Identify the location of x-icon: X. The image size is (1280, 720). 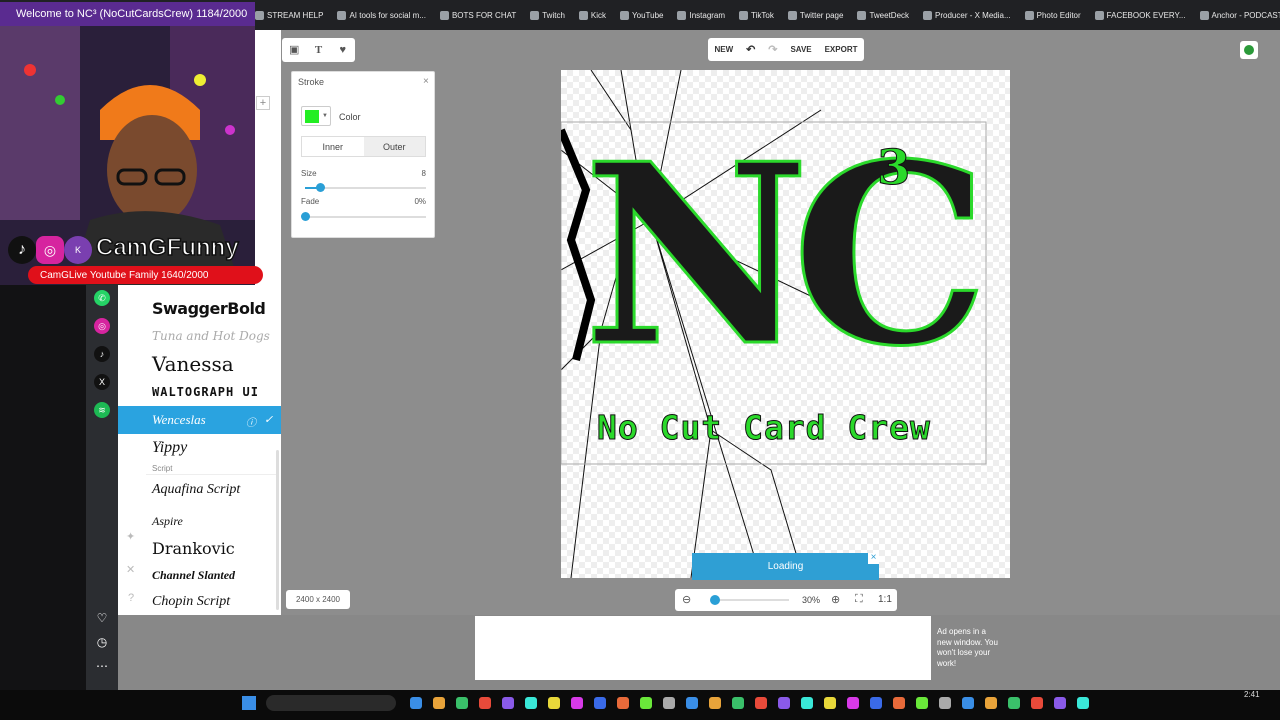
(102, 382).